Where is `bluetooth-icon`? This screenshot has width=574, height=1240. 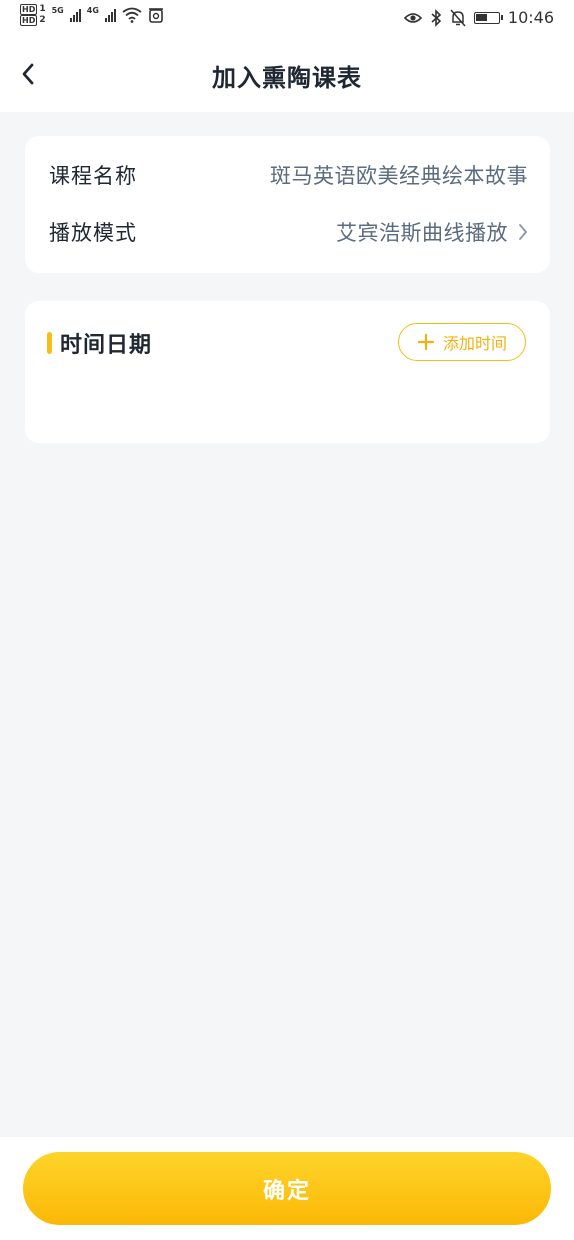
bluetooth-icon is located at coordinates (436, 17).